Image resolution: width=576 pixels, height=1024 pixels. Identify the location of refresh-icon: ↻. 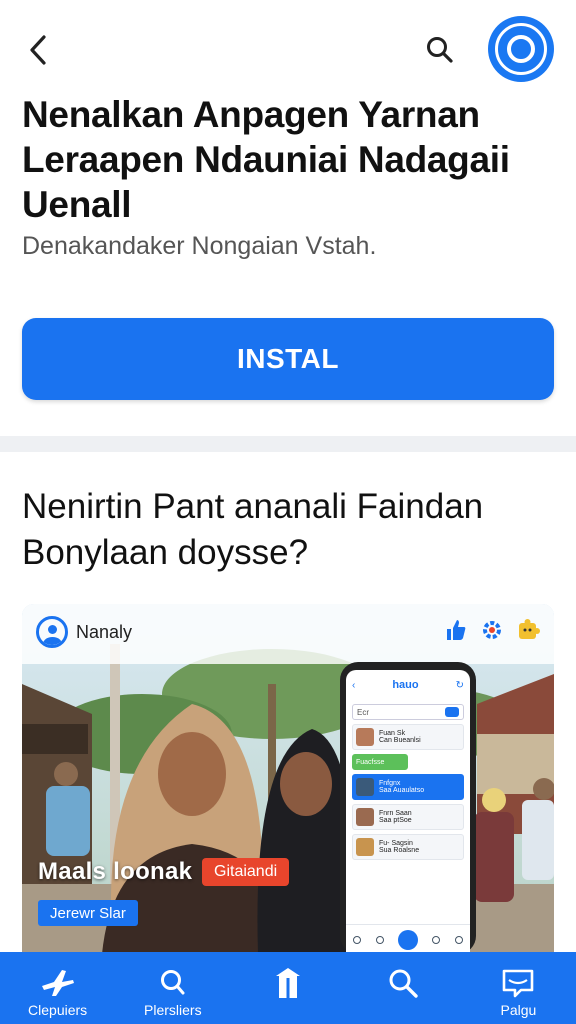
(459, 685).